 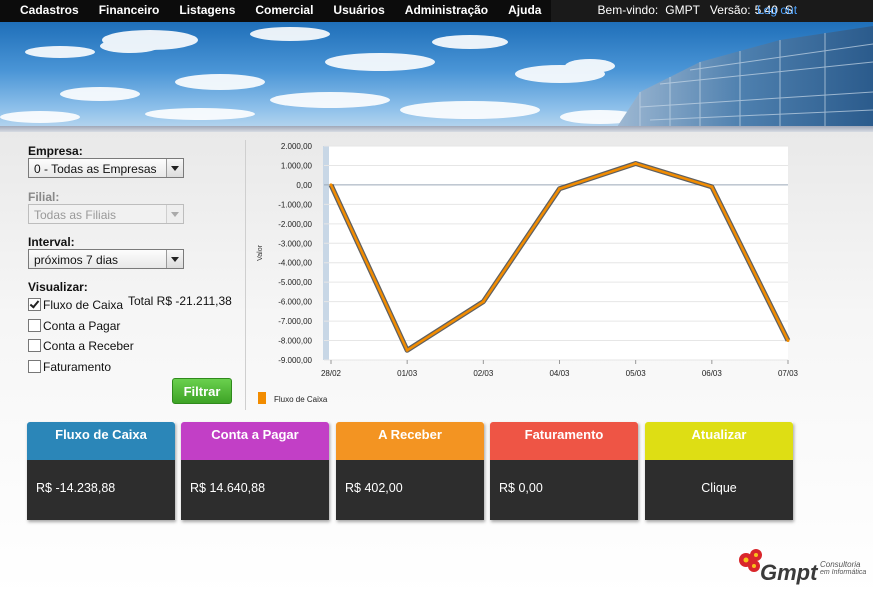 I want to click on logo-tagline-1: Consultoria, so click(x=840, y=564).